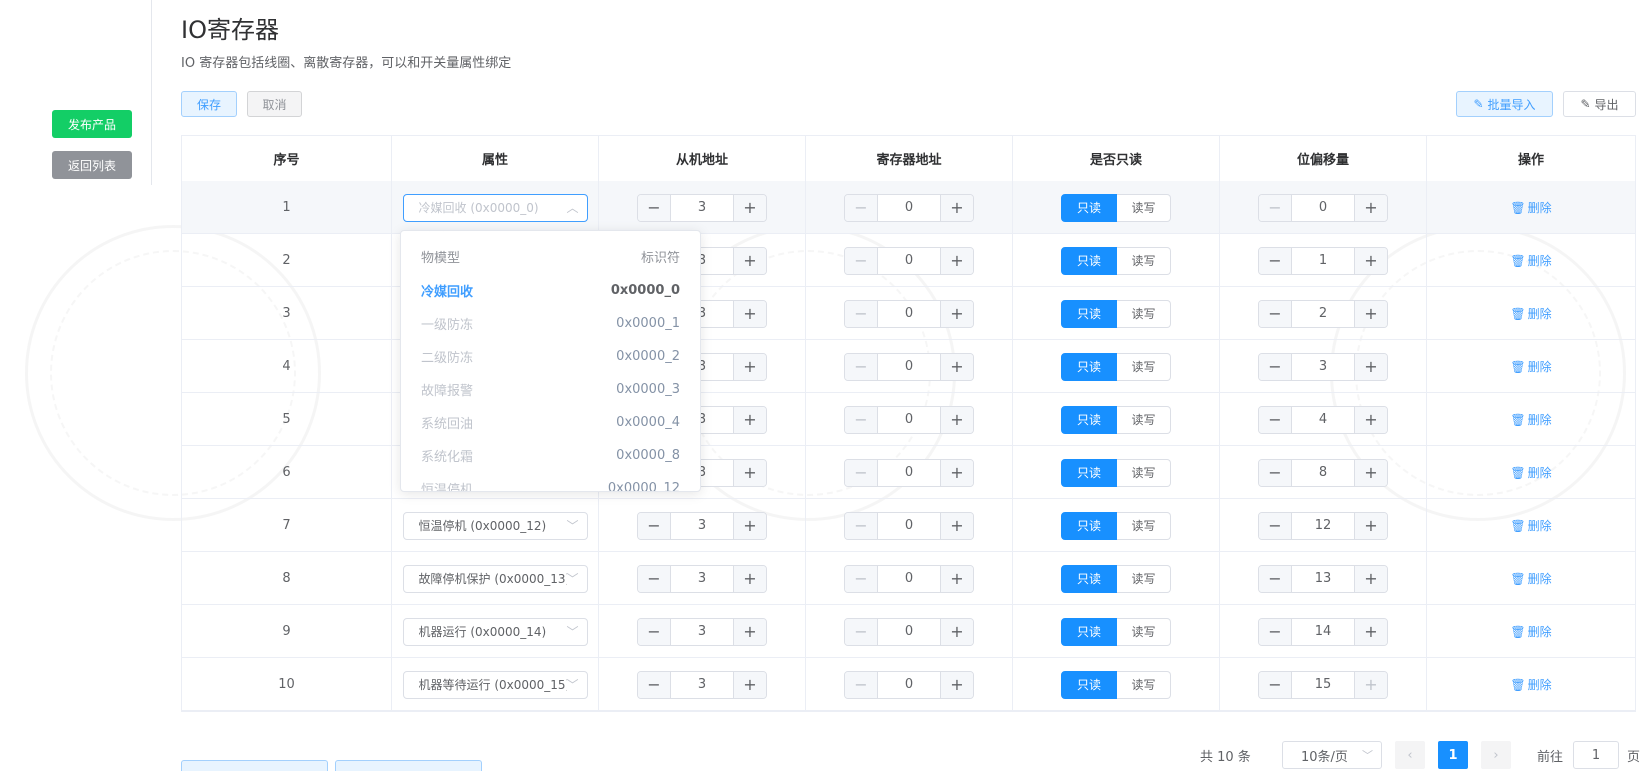 The image size is (1644, 771). I want to click on publish-product-button: 发布产品, so click(92, 124).